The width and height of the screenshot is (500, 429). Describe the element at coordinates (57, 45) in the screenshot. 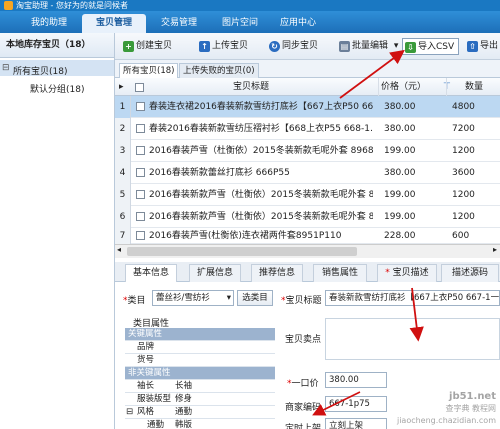

I see `sidebar-header: 本地库存宝贝（18）` at that location.